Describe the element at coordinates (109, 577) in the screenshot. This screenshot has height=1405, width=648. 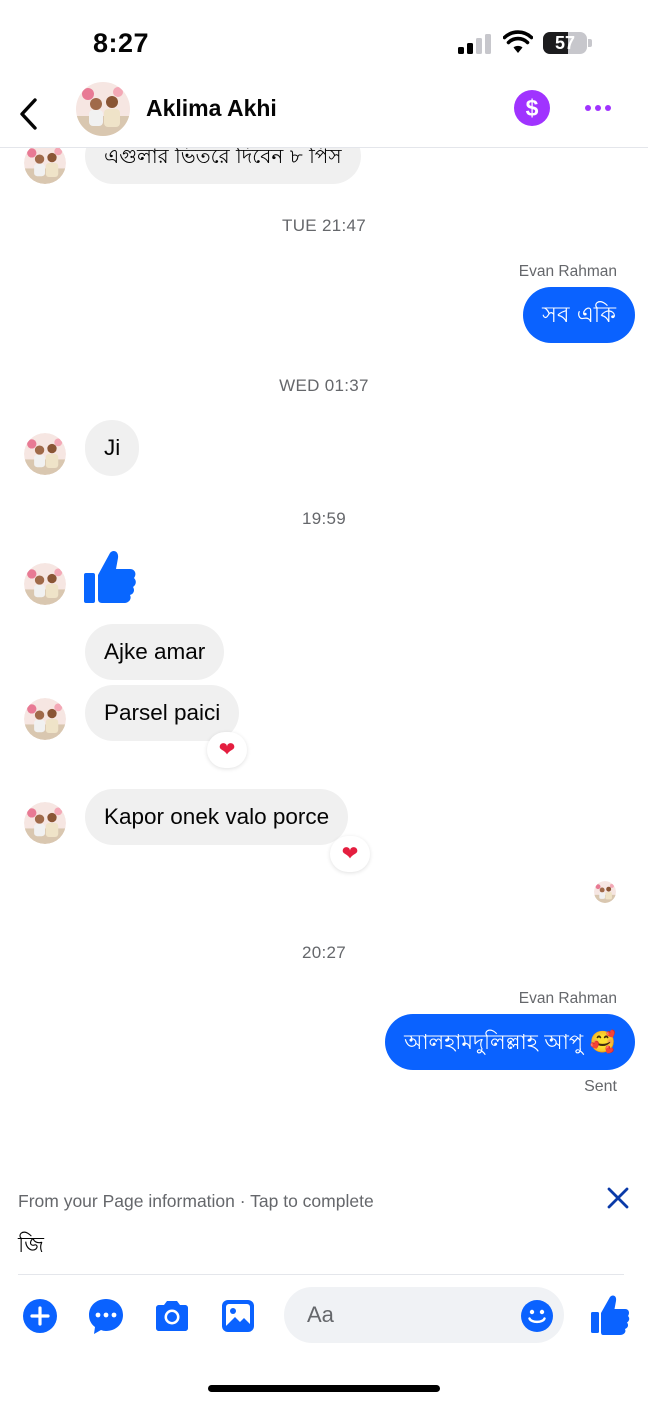
I see `thumbs-up-sticker` at that location.